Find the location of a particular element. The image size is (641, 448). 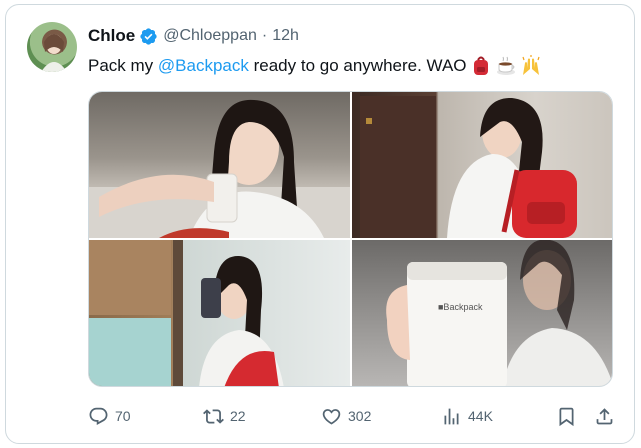

tweet-text-start: Pack my is located at coordinates (123, 65).